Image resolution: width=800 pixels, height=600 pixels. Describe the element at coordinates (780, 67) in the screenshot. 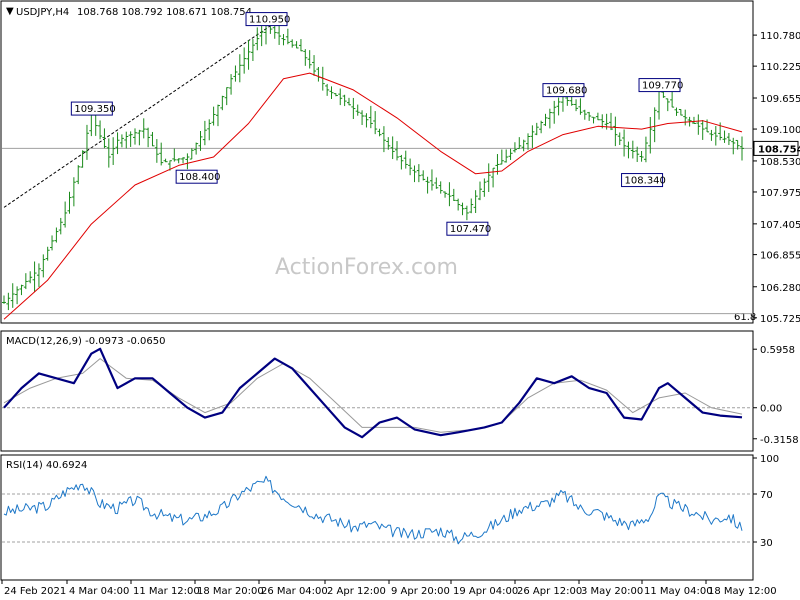

I see `price-tick-label: 110.225` at that location.